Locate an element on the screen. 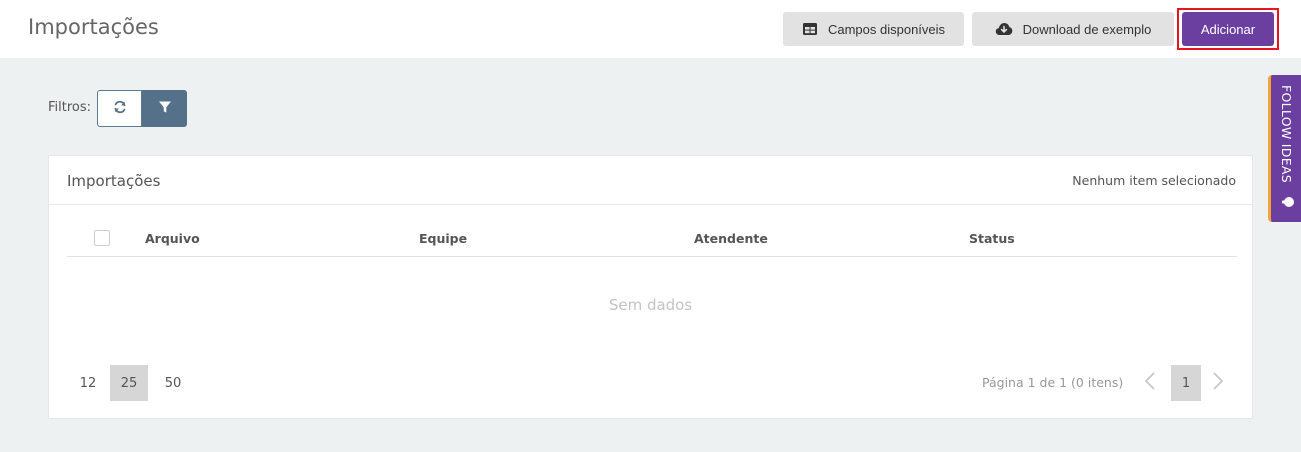 The height and width of the screenshot is (452, 1301). chevron-left-icon is located at coordinates (1150, 383).